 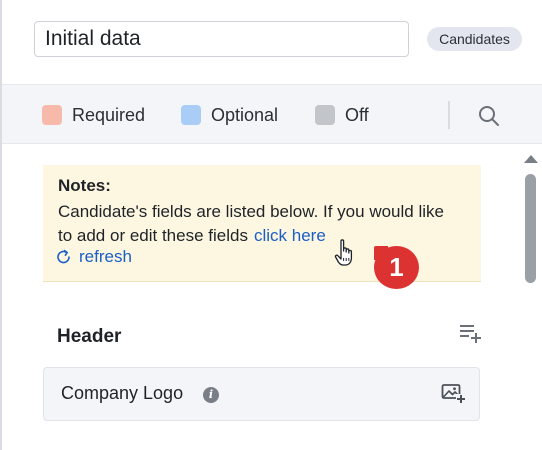 What do you see at coordinates (449, 115) in the screenshot?
I see `legend-divider` at bounding box center [449, 115].